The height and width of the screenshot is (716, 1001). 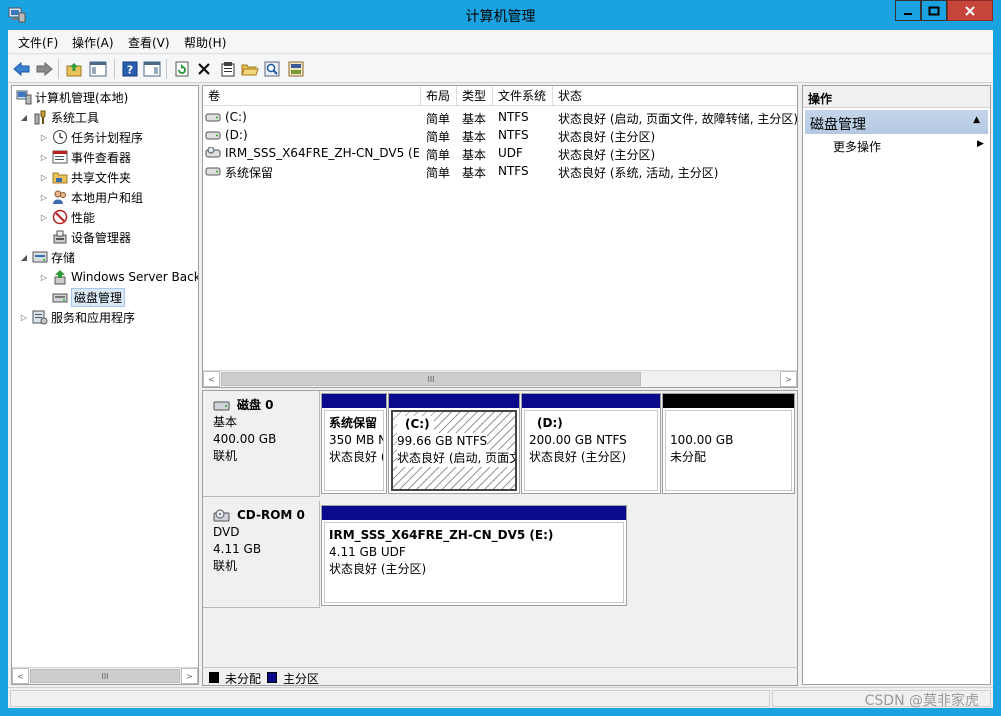 I want to click on show-hide-tree-button, so click(x=98, y=69).